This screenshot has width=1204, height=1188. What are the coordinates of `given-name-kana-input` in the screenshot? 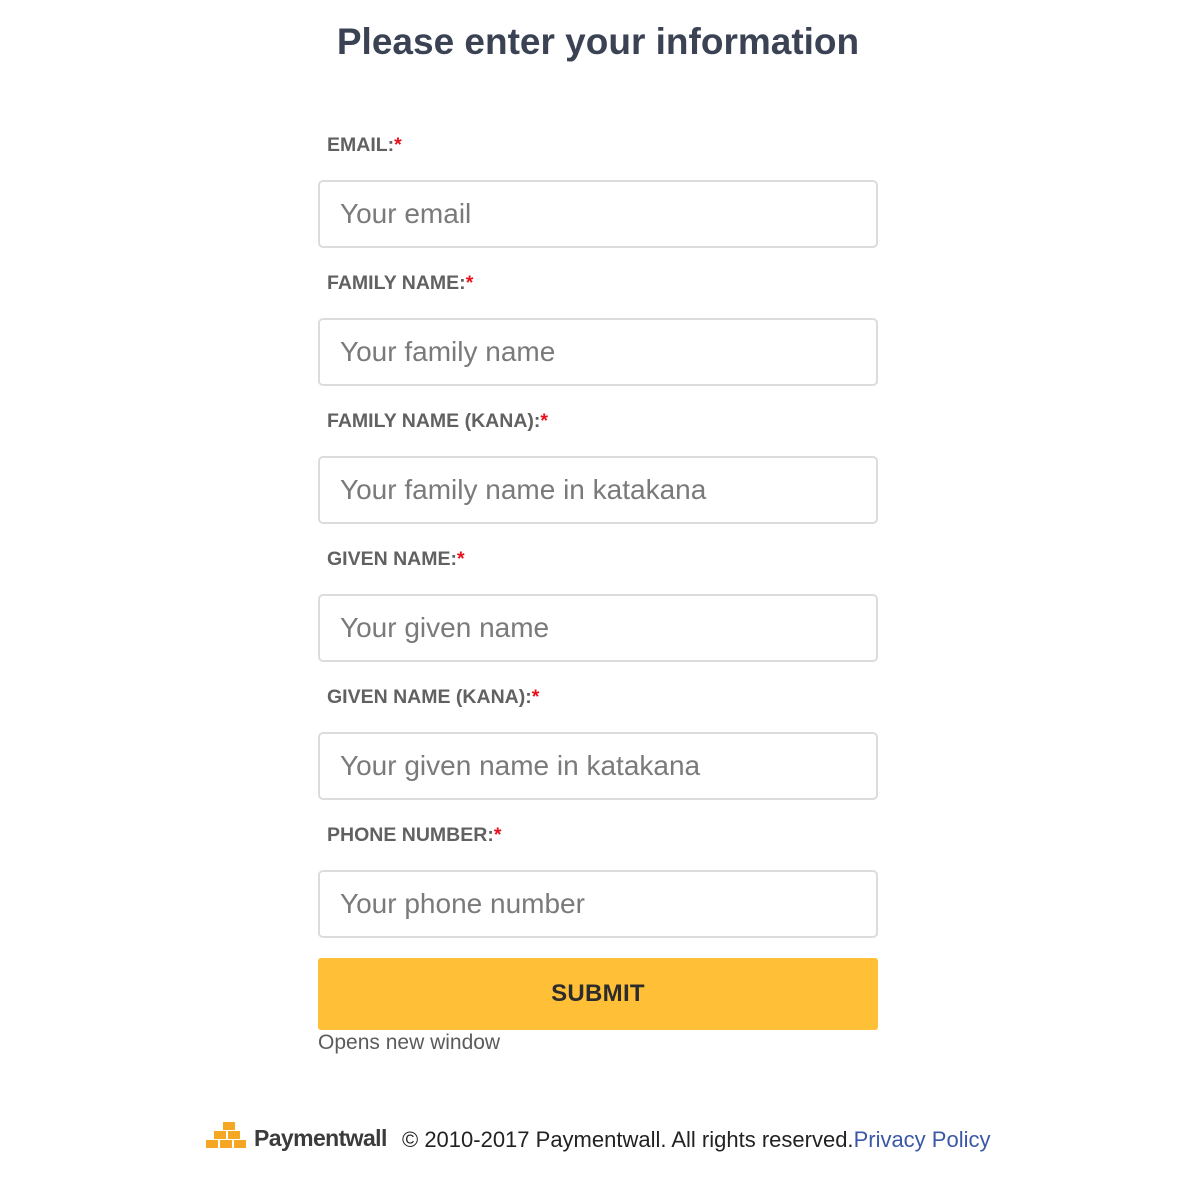 It's located at (598, 766).